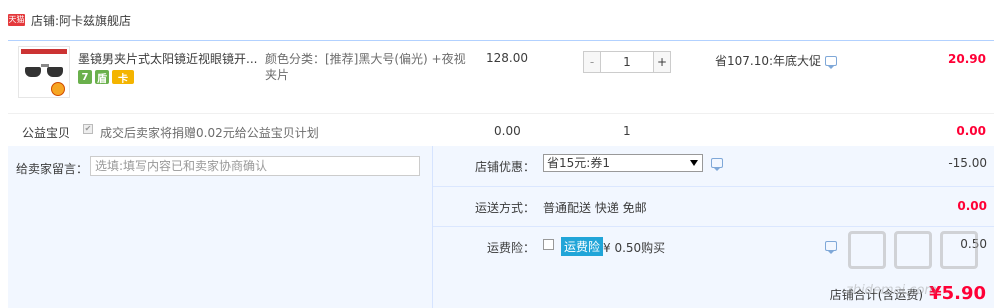 The width and height of the screenshot is (994, 308). Describe the element at coordinates (46, 133) in the screenshot. I see `charity-label: 公益宝贝` at that location.